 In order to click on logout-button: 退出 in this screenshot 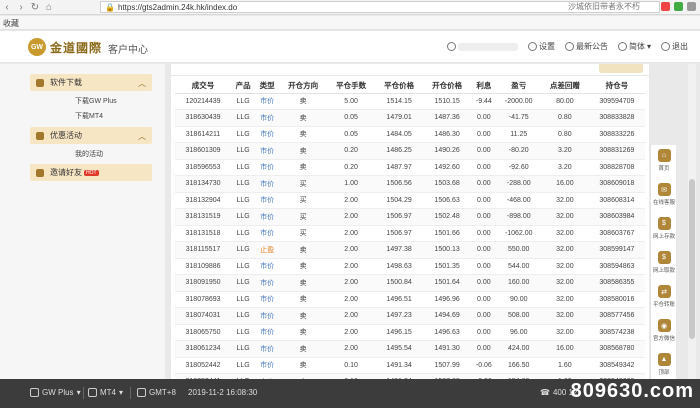, I will do `click(674, 46)`.